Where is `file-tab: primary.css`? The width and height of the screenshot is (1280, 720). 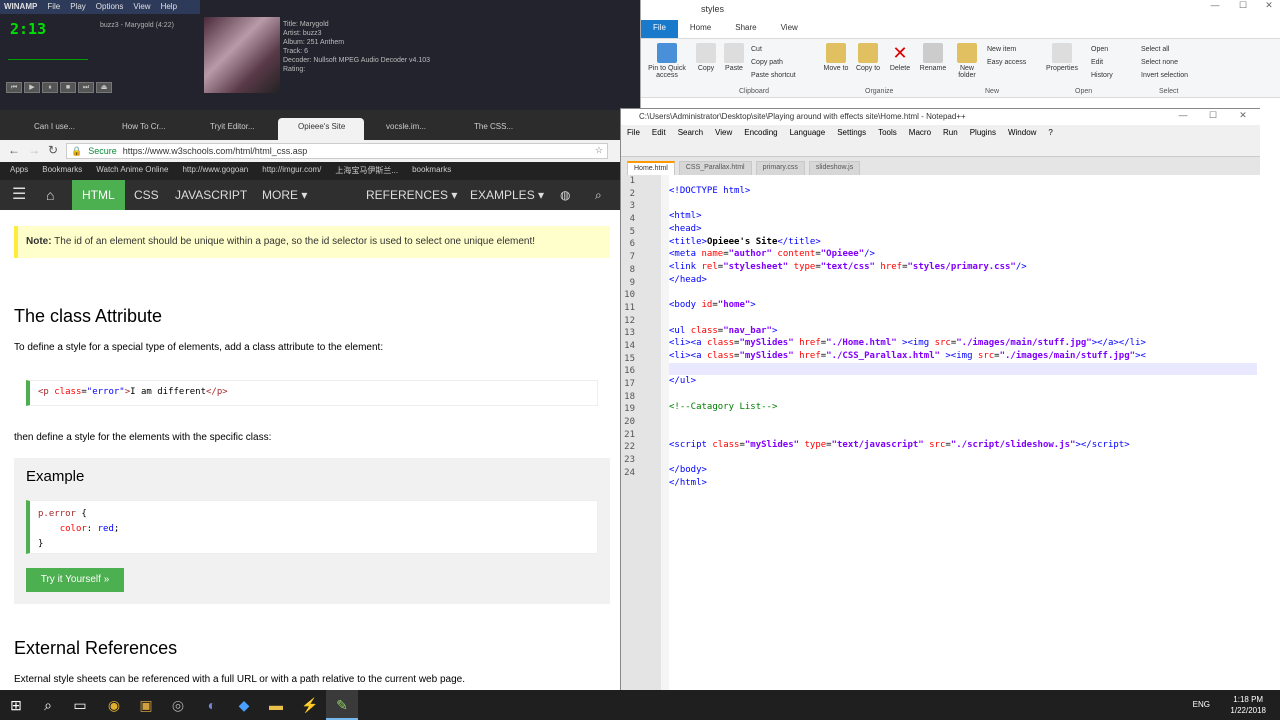
file-tab: primary.css is located at coordinates (780, 168).